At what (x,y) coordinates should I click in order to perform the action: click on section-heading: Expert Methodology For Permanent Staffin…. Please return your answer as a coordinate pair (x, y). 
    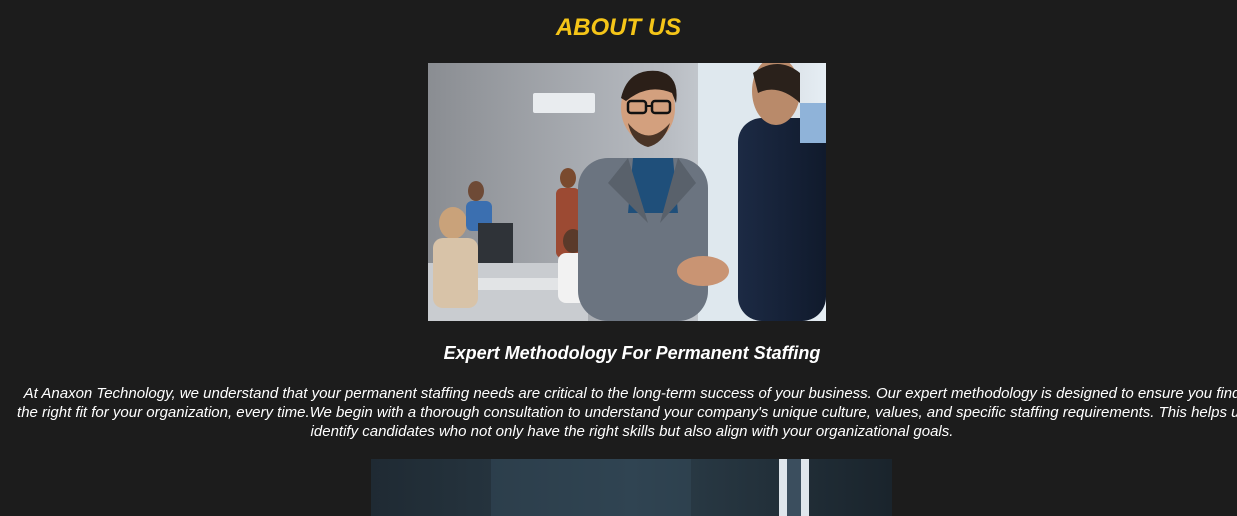
    Looking at the image, I should click on (632, 353).